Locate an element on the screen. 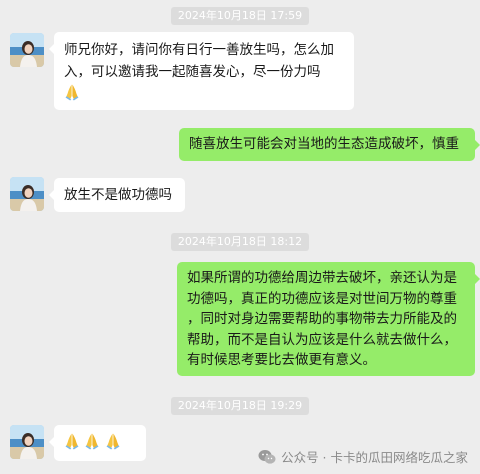 This screenshot has width=480, height=474. wechat-icon is located at coordinates (267, 456).